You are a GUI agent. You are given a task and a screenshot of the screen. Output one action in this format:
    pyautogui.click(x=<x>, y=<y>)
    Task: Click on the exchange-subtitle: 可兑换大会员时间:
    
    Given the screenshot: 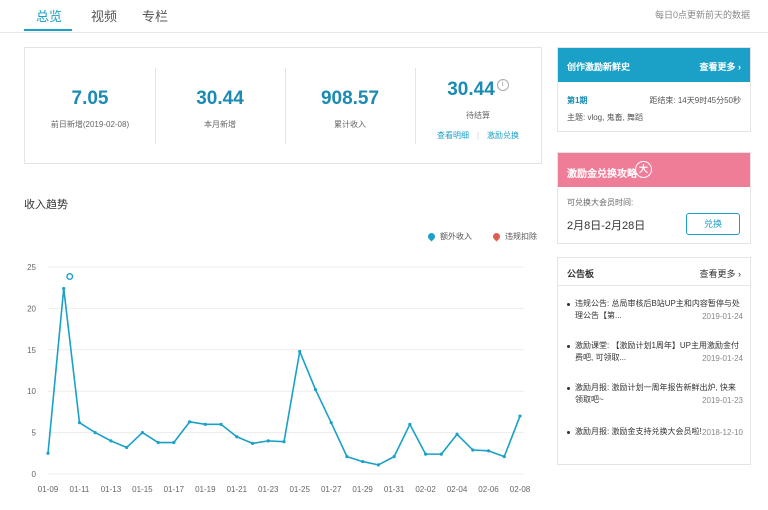 What is the action you would take?
    pyautogui.click(x=600, y=202)
    